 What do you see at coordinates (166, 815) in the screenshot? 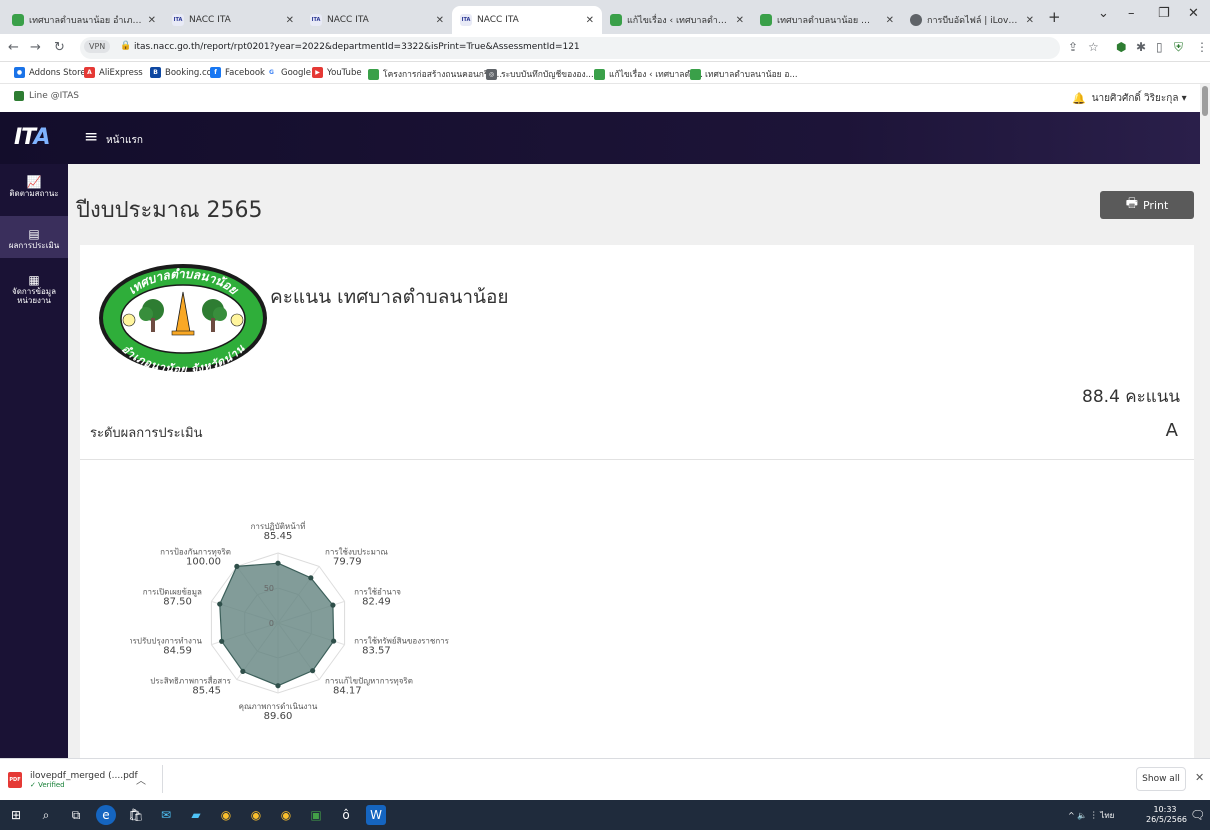
I see `mail-icon: ✉` at bounding box center [166, 815].